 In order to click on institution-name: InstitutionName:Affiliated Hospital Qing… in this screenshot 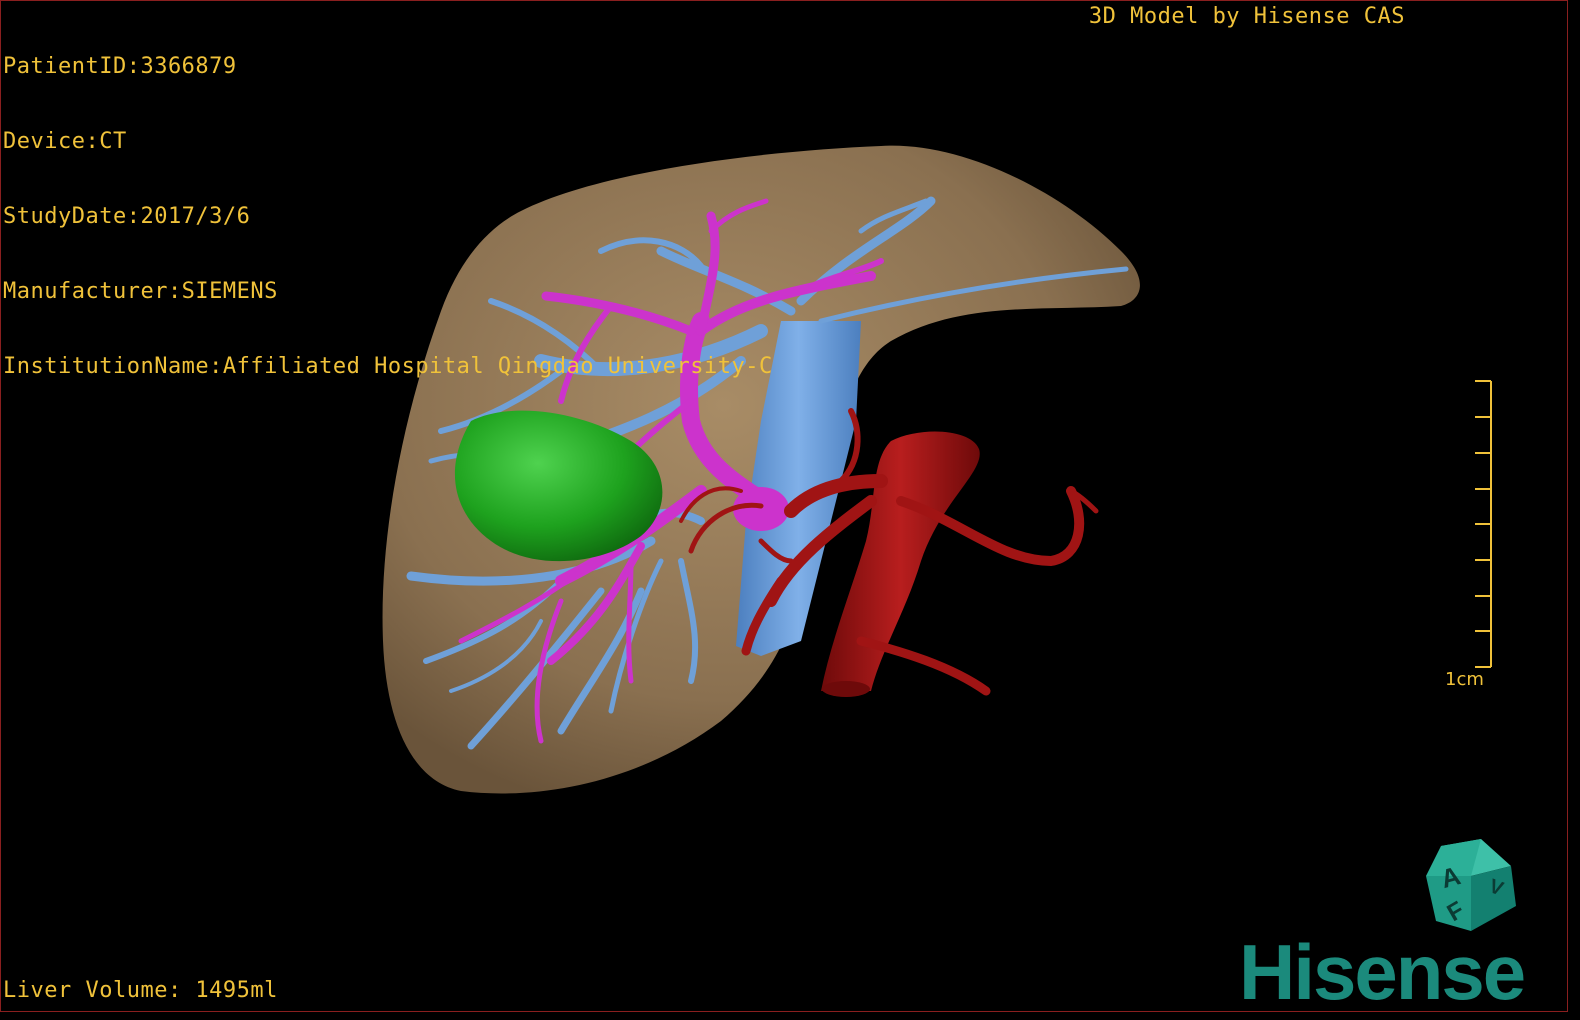, I will do `click(388, 366)`.